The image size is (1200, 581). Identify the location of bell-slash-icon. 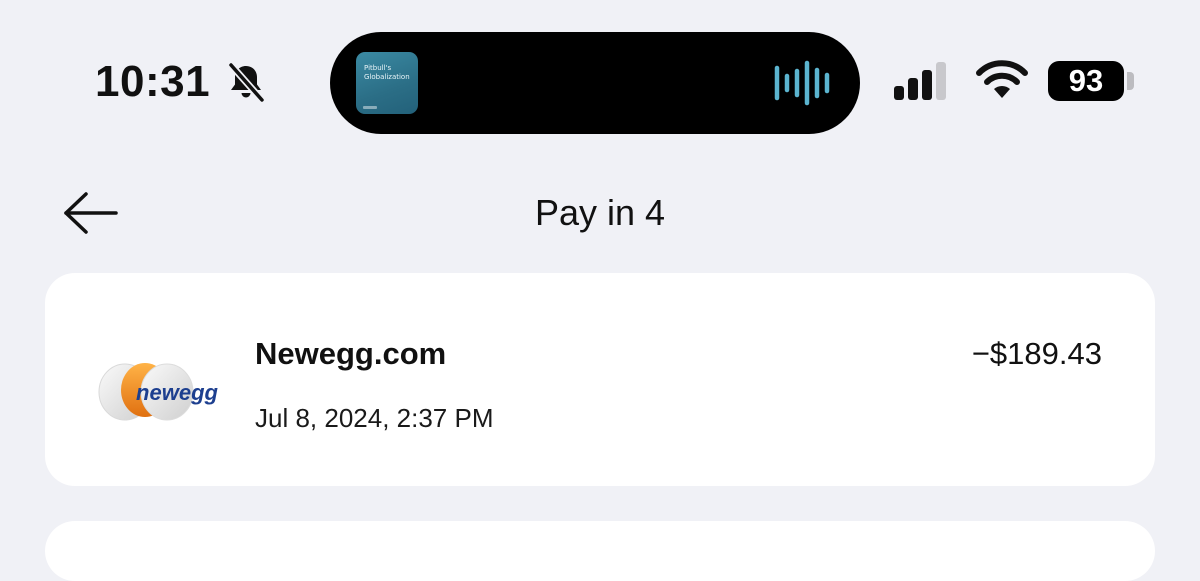
(246, 82).